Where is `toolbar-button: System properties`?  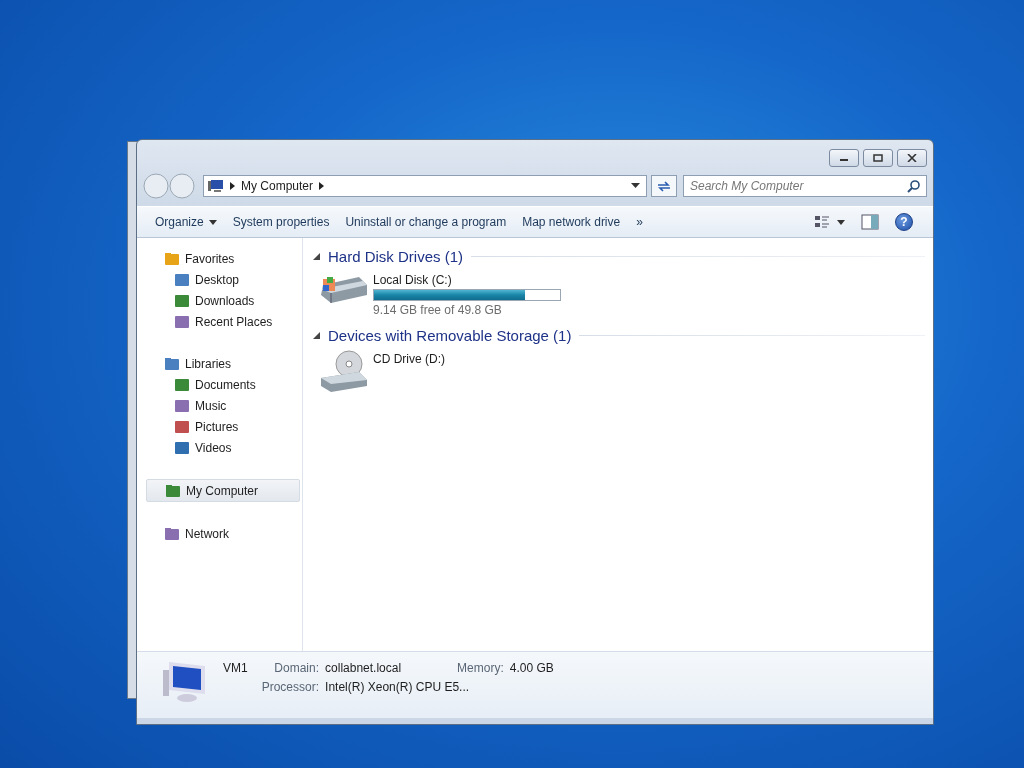
toolbar-button: System properties is located at coordinates (281, 222).